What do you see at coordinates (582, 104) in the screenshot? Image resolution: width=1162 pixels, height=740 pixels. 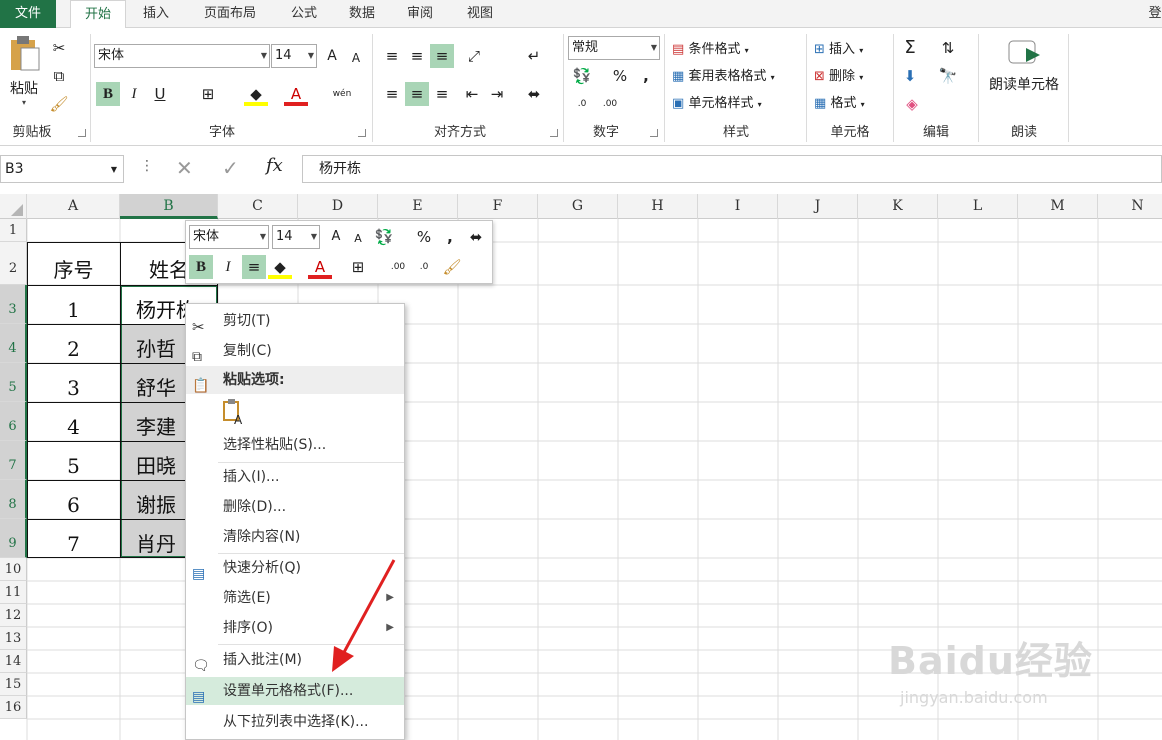 I see `increase-decimal-button: .0` at bounding box center [582, 104].